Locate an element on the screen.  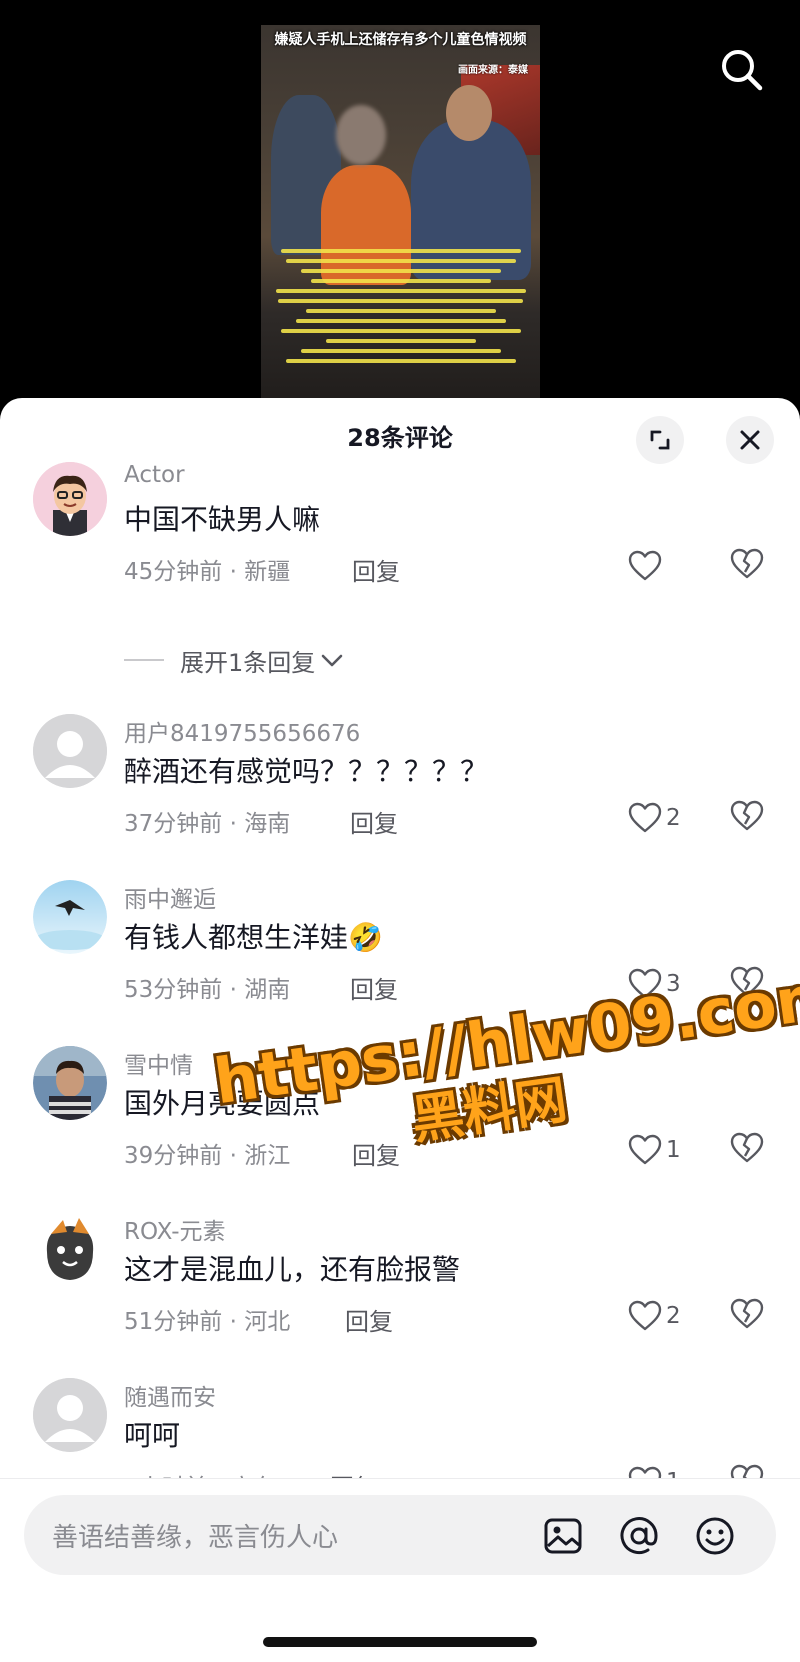
expand-icon is located at coordinates (660, 440).